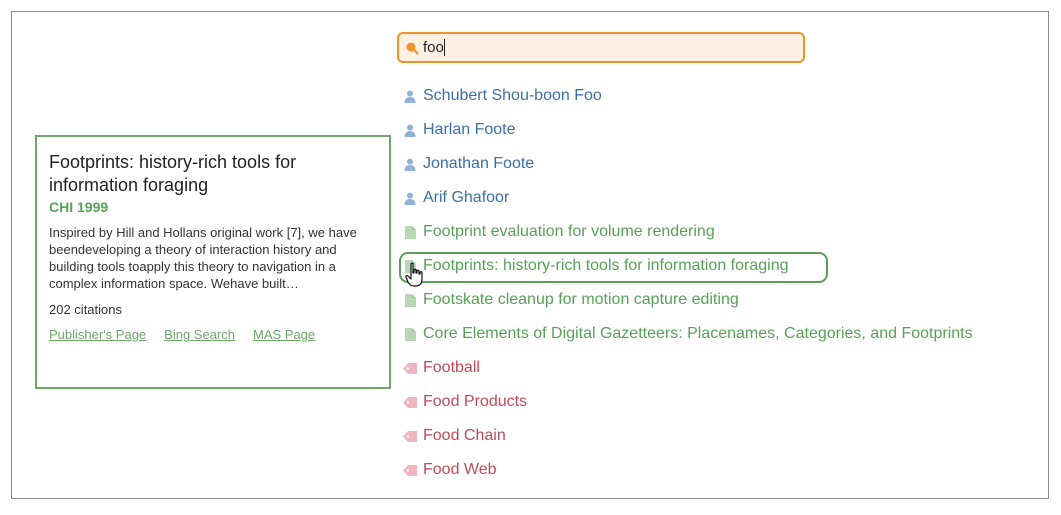 The width and height of the screenshot is (1061, 515). I want to click on topic-result: Food Products, so click(723, 402).